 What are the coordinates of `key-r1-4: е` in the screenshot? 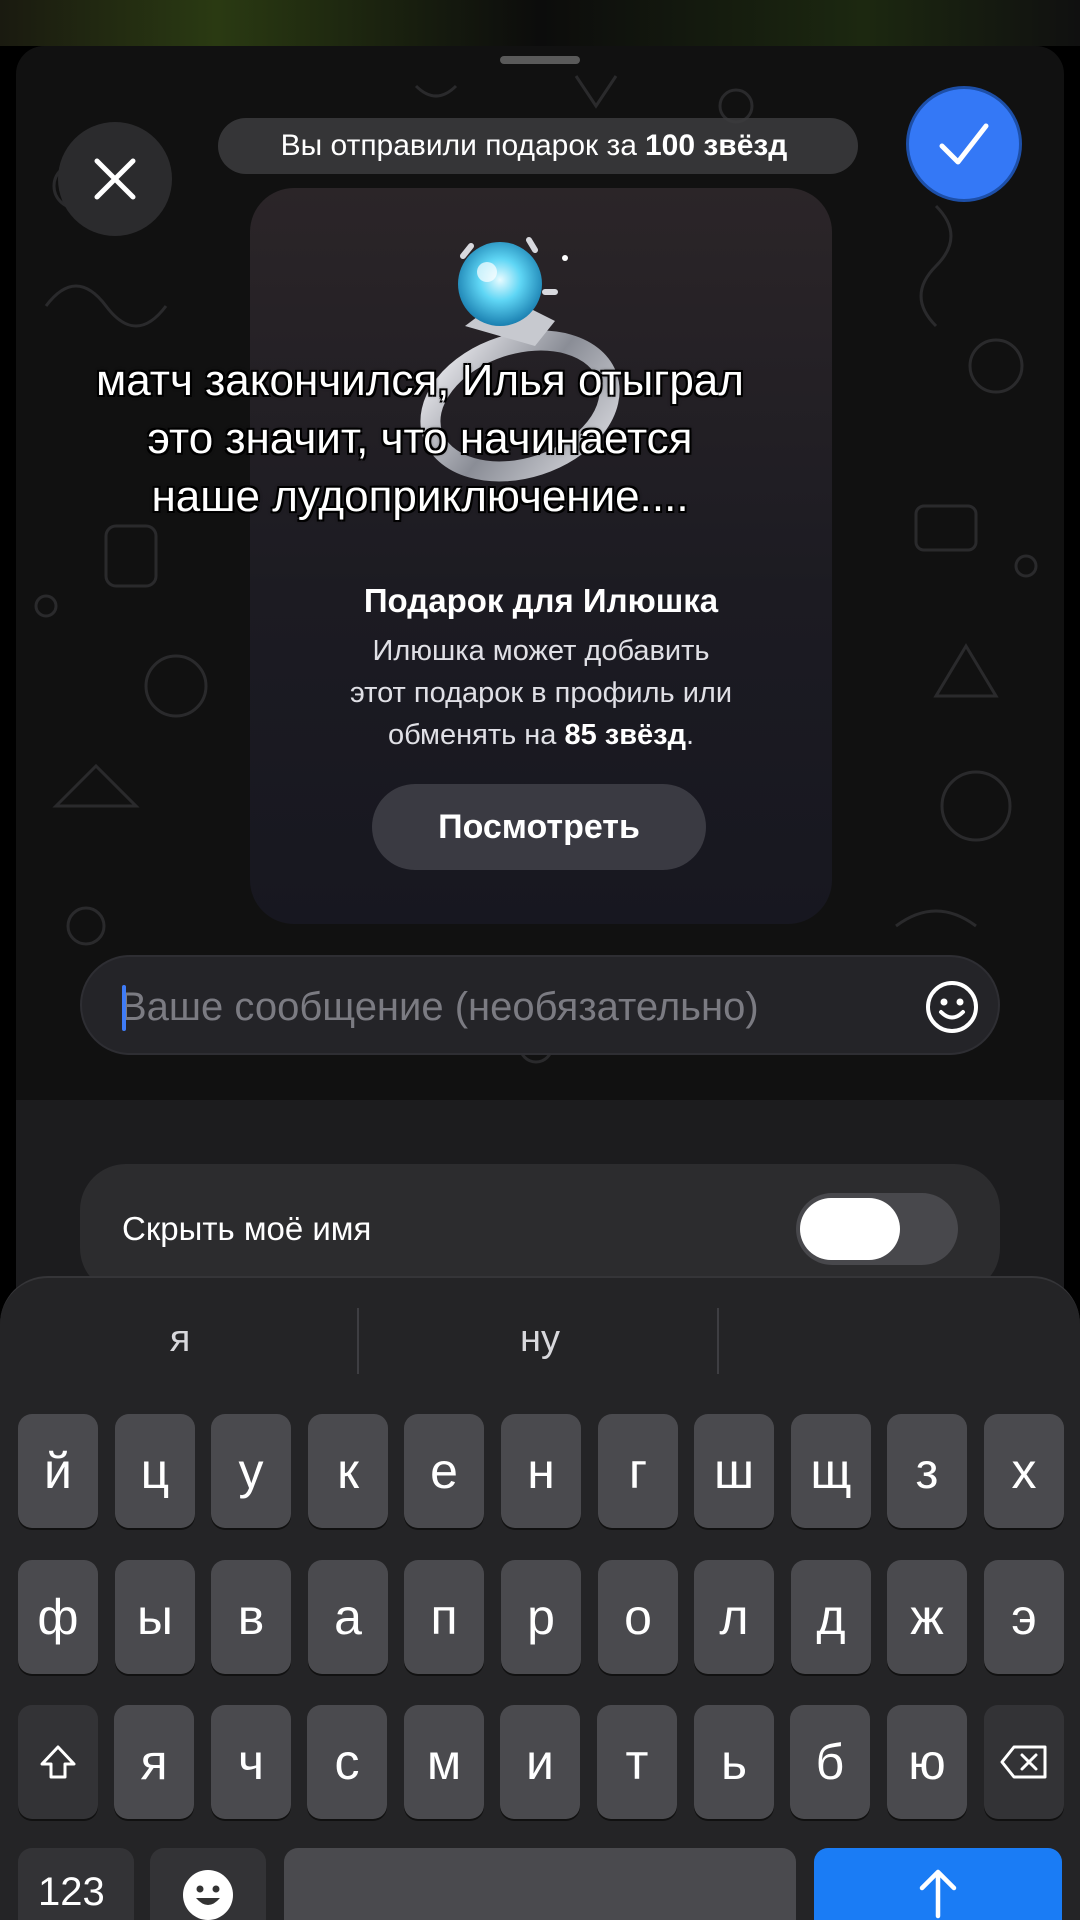 It's located at (444, 1471).